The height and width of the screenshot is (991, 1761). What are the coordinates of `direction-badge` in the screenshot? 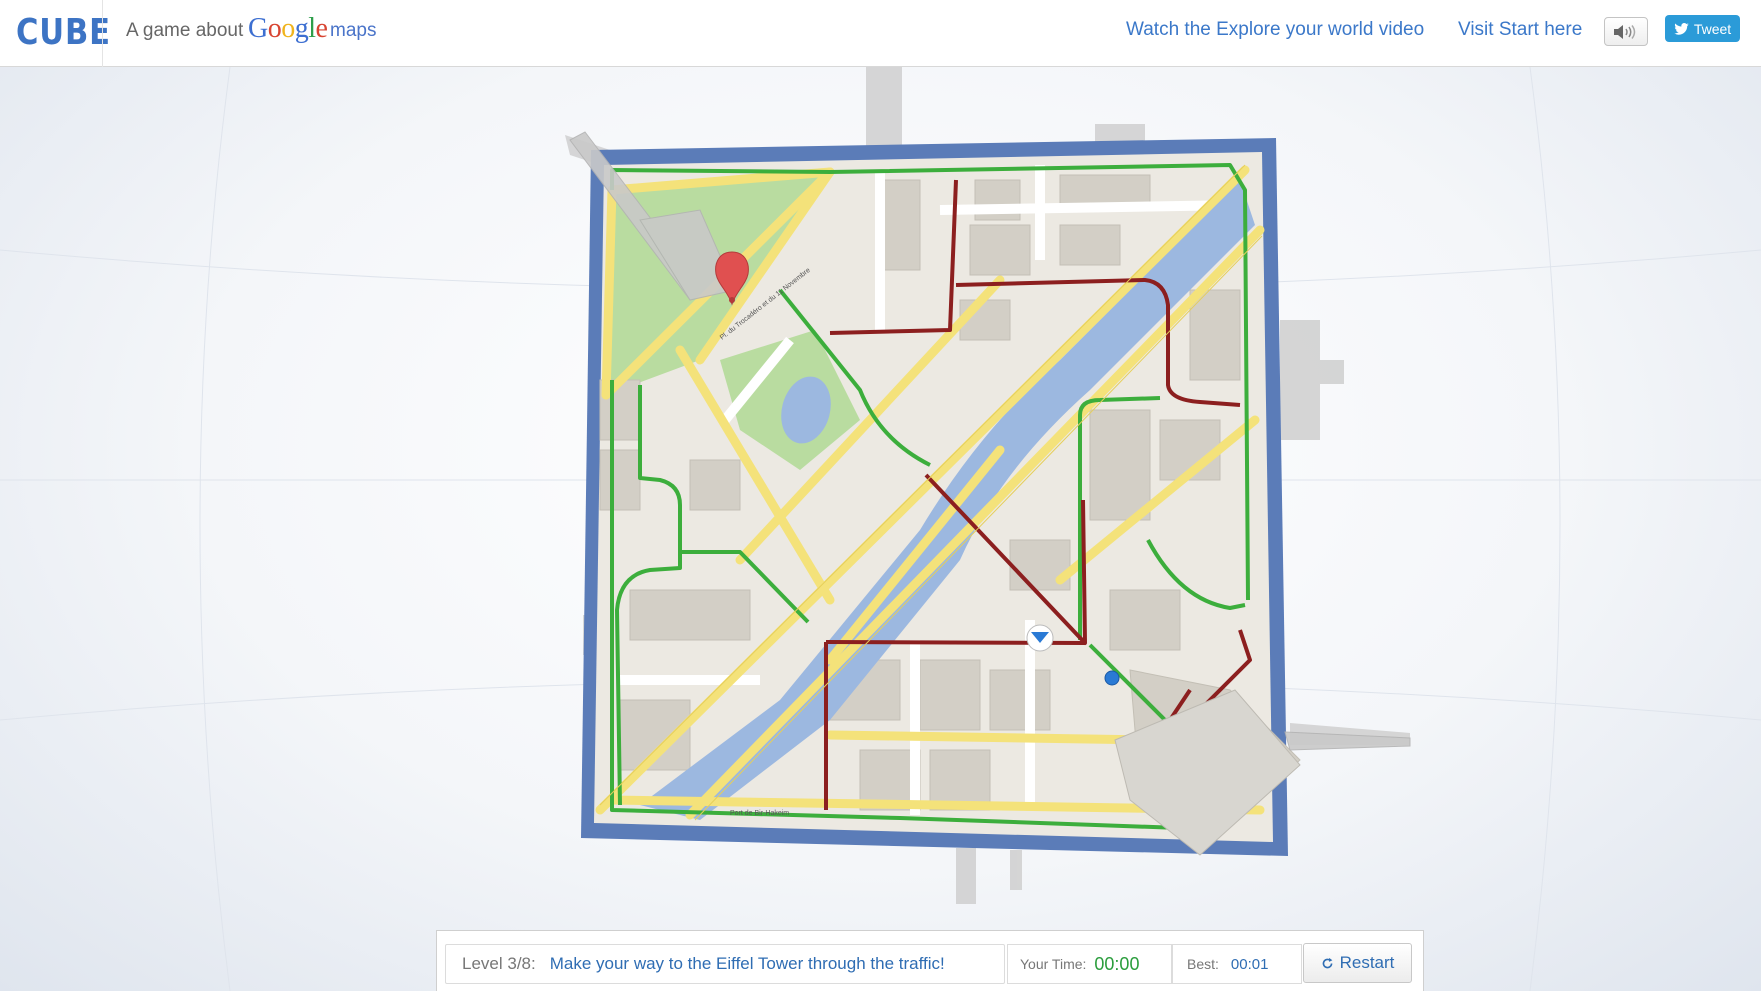 It's located at (1040, 638).